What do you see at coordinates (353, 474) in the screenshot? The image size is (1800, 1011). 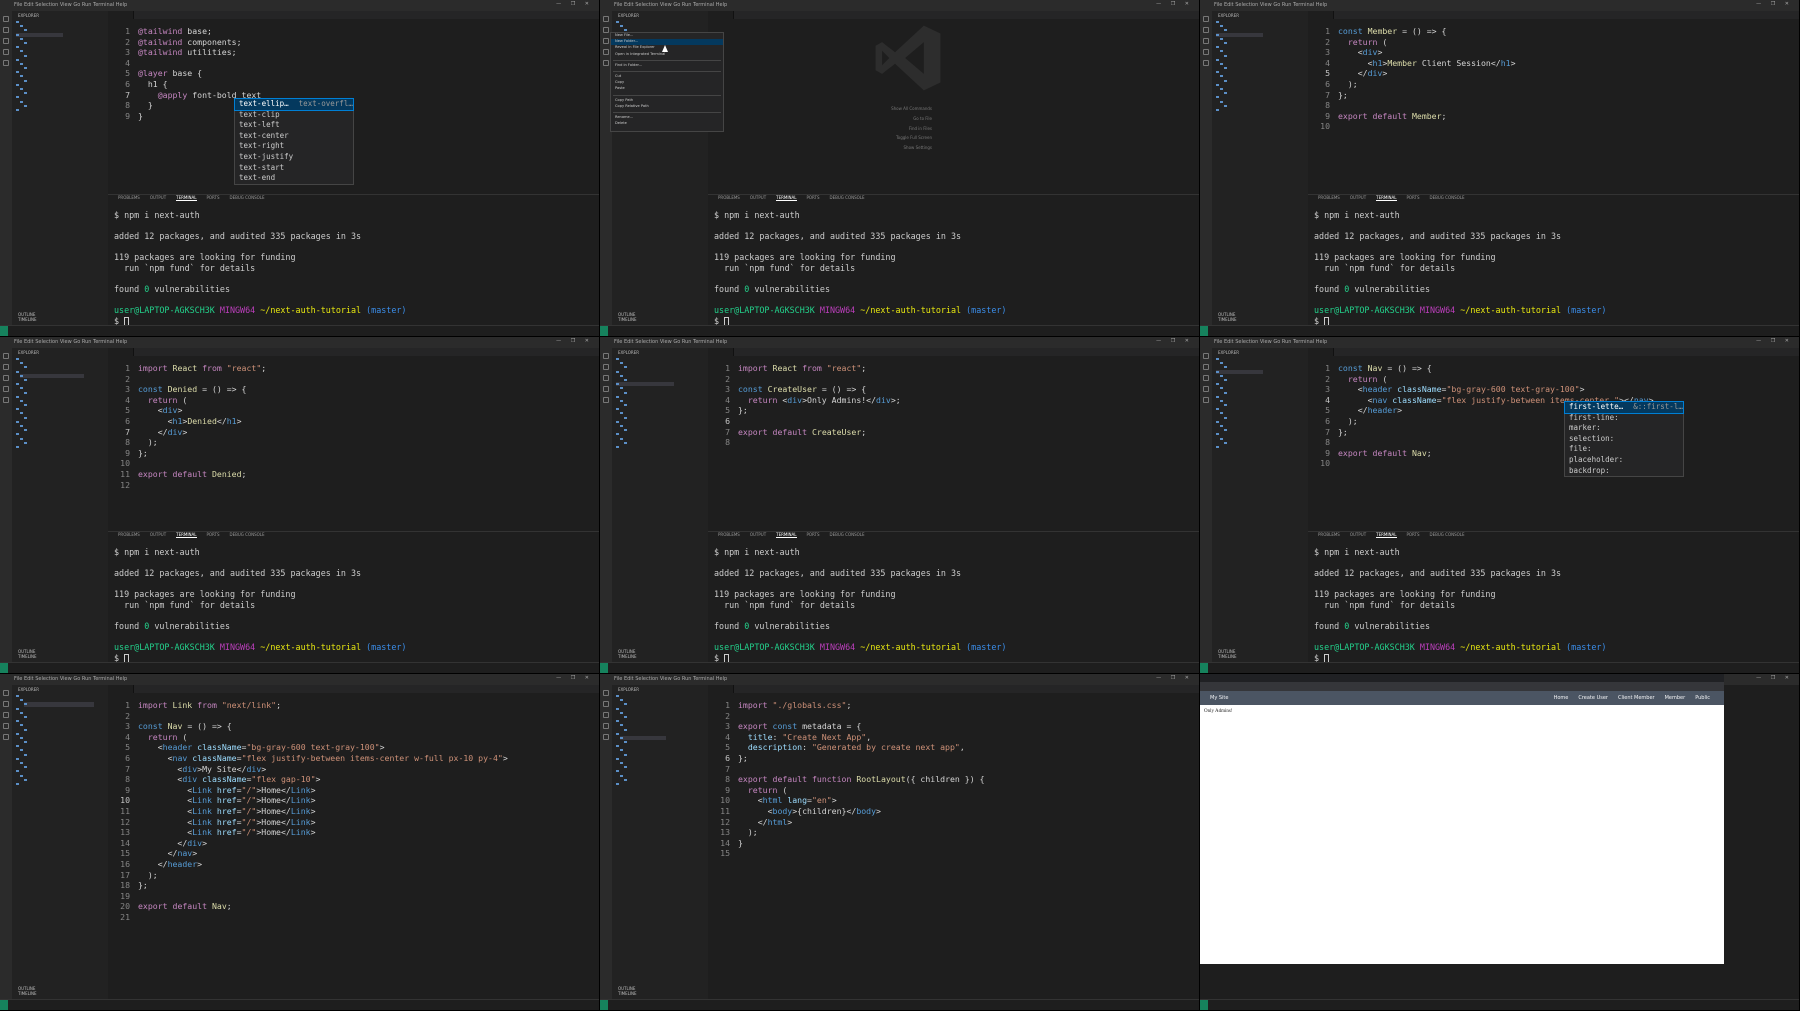 I see `code-line: 11 export default Denied;` at bounding box center [353, 474].